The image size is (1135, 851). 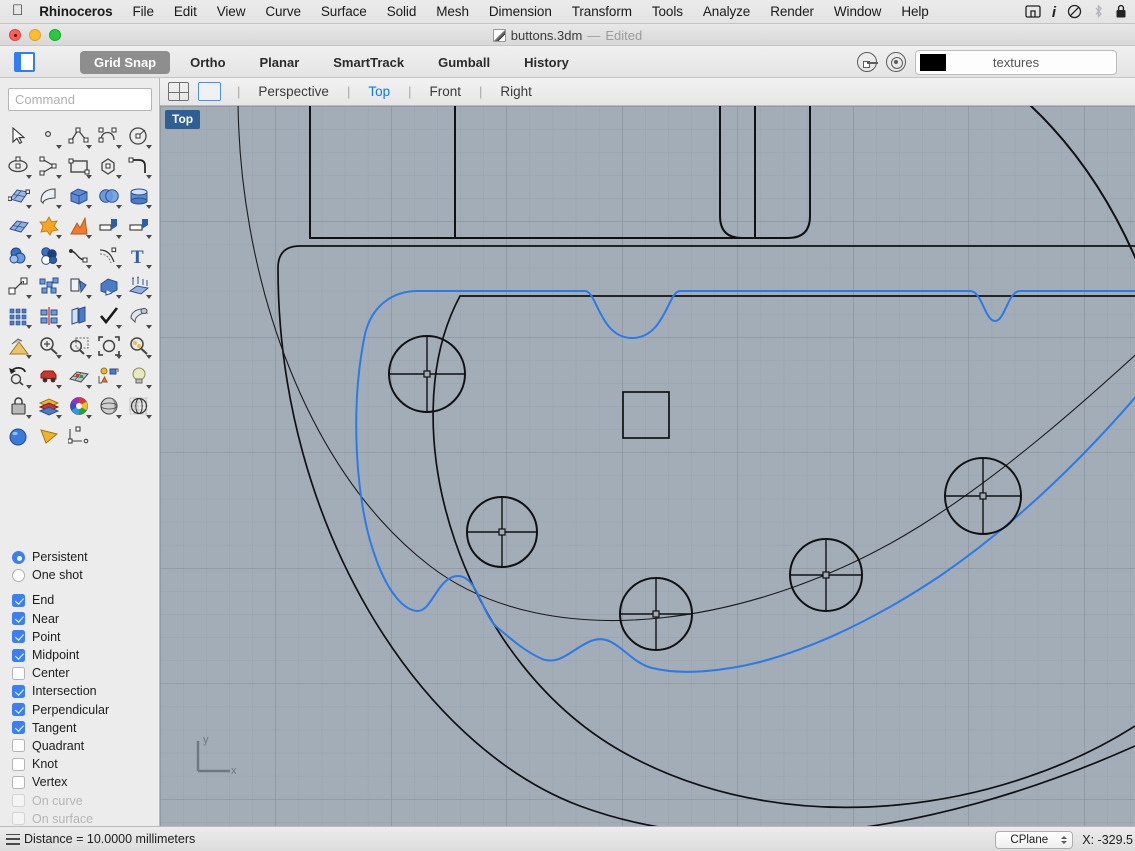 I want to click on shade-icon, so click(x=109, y=406).